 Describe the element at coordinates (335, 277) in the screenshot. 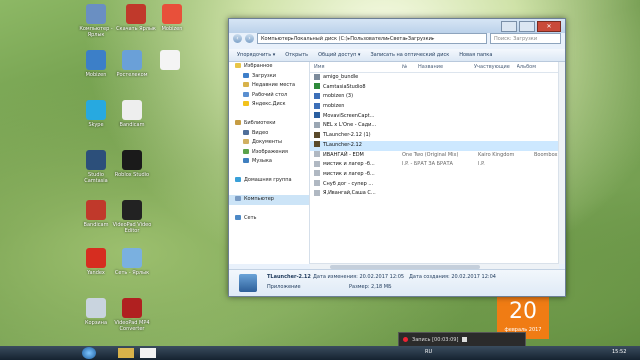

I see `modified-label: Дата изменения:` at that location.